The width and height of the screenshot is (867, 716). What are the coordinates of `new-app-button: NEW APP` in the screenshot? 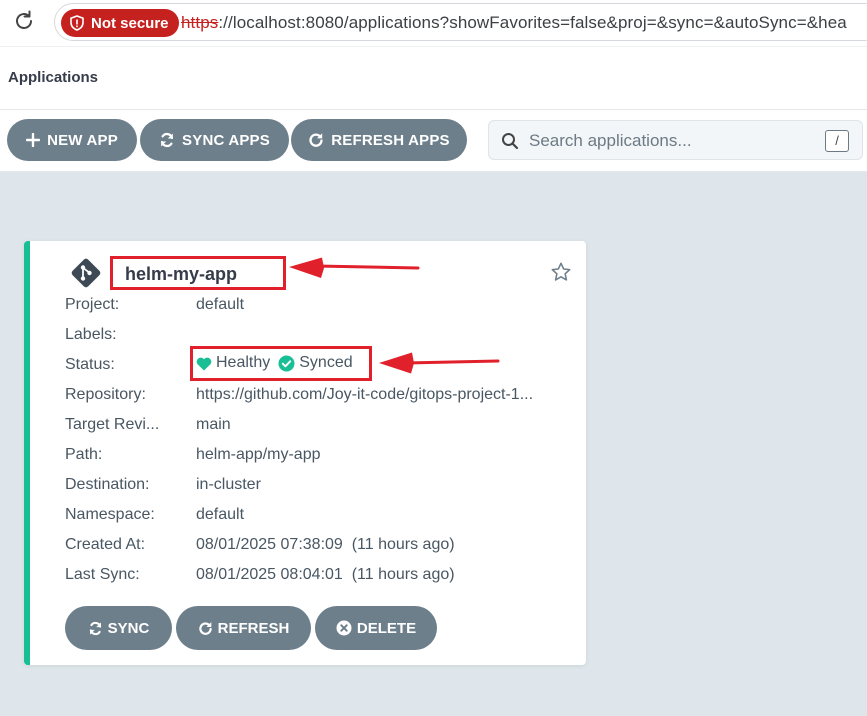 It's located at (72, 140).